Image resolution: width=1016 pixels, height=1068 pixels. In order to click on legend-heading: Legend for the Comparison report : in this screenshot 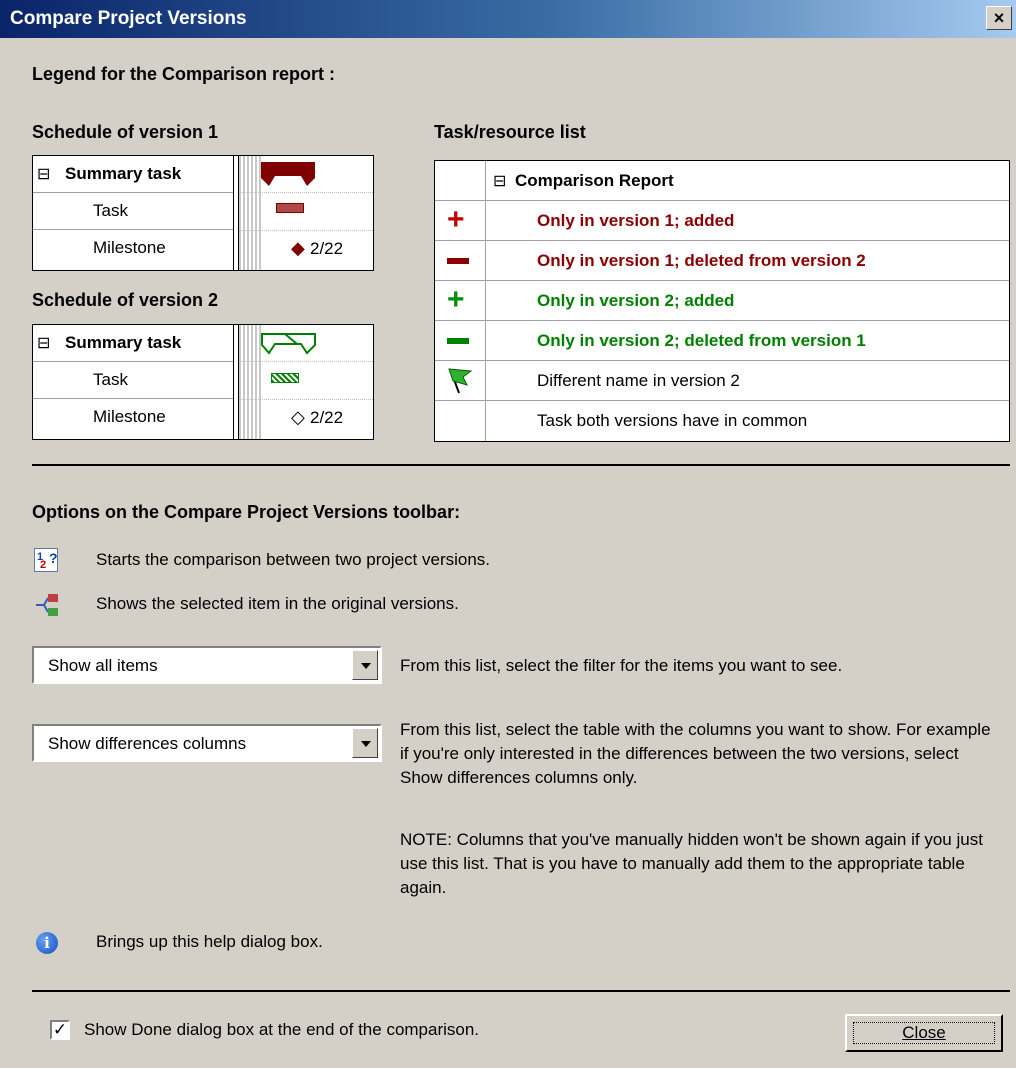, I will do `click(184, 74)`.